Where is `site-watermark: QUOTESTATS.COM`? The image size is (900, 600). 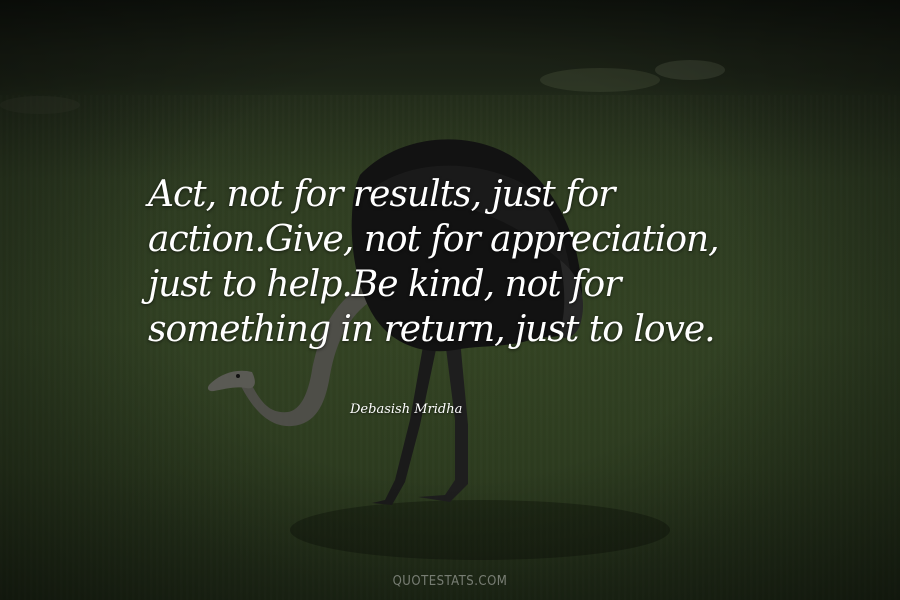
site-watermark: QUOTESTATS.COM is located at coordinates (450, 581).